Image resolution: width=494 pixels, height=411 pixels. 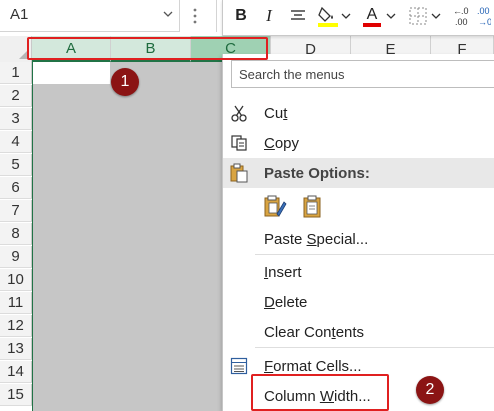 What do you see at coordinates (317, 173) in the screenshot?
I see `menu-label-paste-options: Paste Options:` at bounding box center [317, 173].